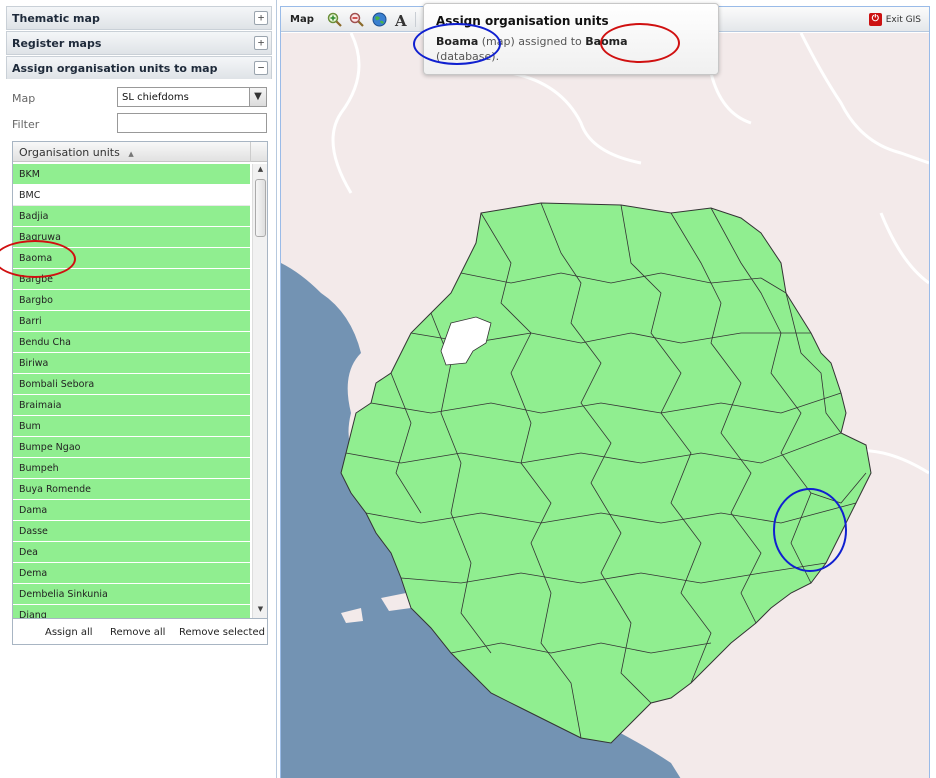  I want to click on grid-row-org-unit: Dembelia Sinkunia, so click(131, 594).